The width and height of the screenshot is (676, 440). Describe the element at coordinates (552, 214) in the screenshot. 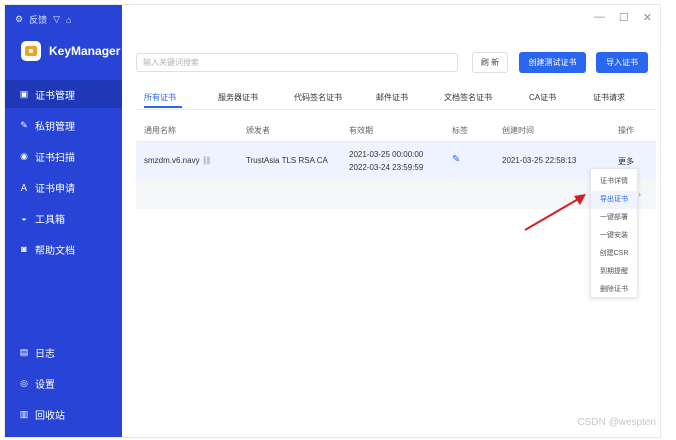

I see `annotation-arrow-line` at that location.